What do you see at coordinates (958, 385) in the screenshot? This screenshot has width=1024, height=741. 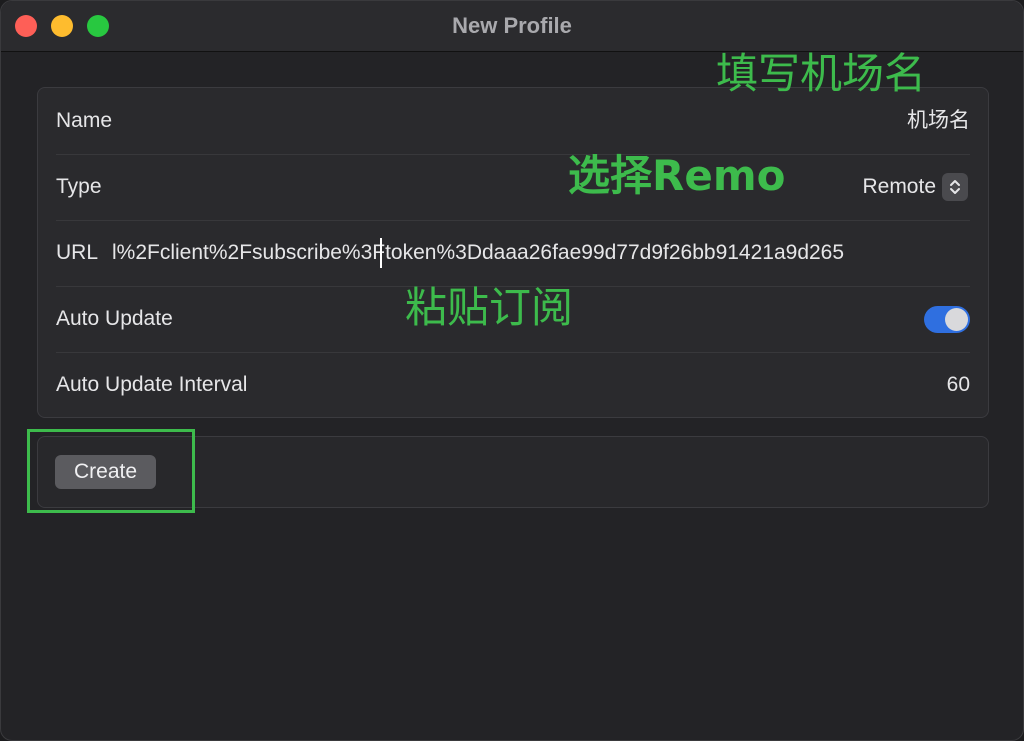 I see `auto-update-interval-input: 60` at bounding box center [958, 385].